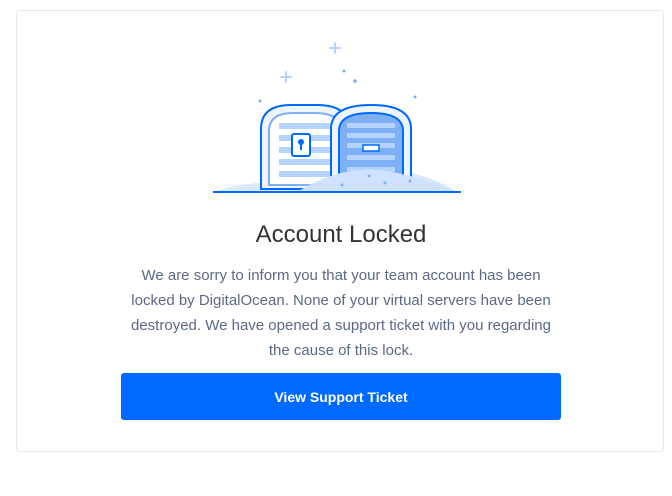 This screenshot has width=672, height=496. Describe the element at coordinates (337, 86) in the screenshot. I see `dots` at that location.